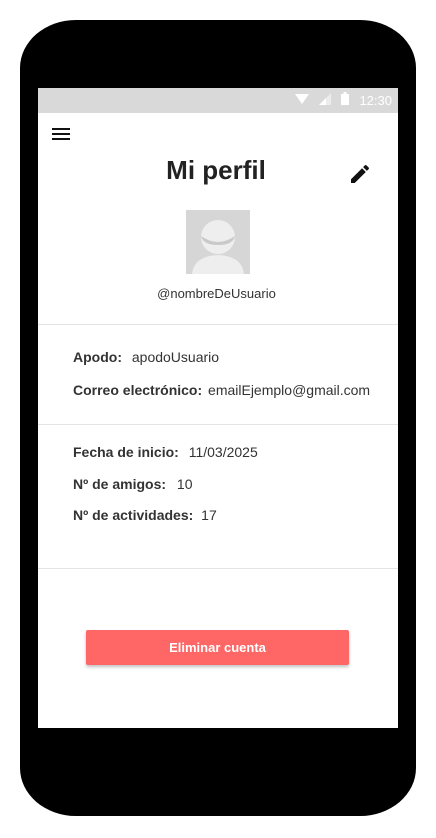 The height and width of the screenshot is (838, 436). What do you see at coordinates (216, 293) in the screenshot?
I see `username-label: @nombreDeUsuario` at bounding box center [216, 293].